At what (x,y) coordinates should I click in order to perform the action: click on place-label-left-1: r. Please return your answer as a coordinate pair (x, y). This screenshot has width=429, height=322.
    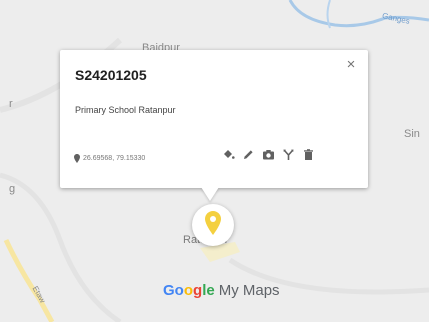
    Looking at the image, I should click on (11, 104).